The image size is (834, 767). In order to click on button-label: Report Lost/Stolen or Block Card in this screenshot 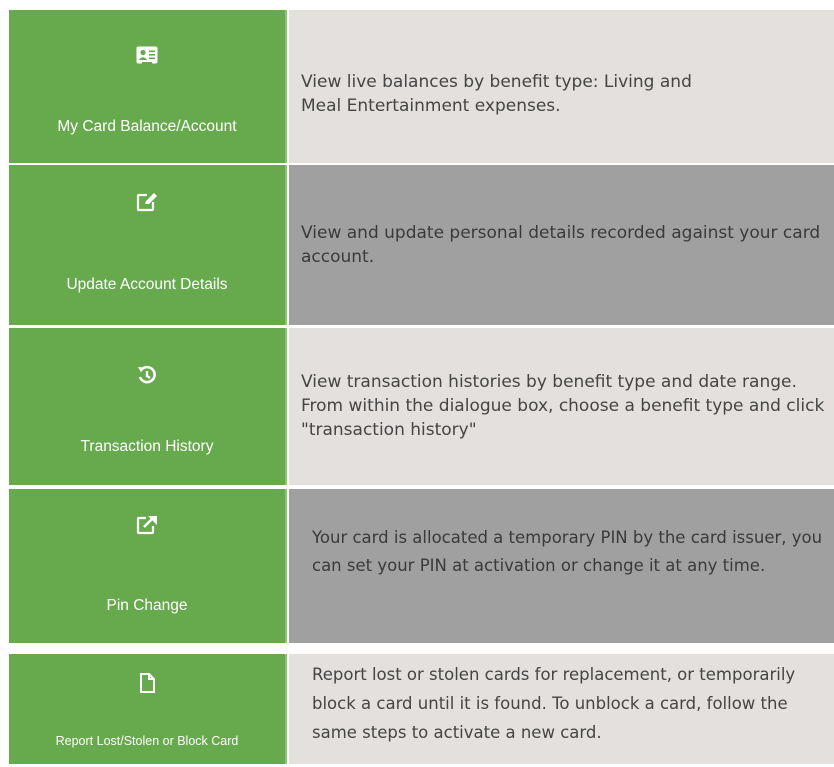, I will do `click(147, 741)`.